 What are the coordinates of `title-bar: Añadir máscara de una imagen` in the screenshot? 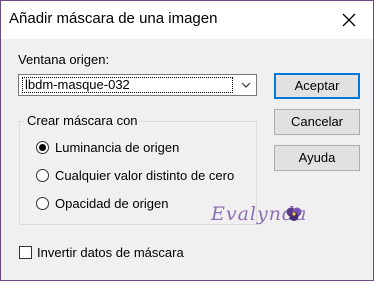 It's located at (187, 20).